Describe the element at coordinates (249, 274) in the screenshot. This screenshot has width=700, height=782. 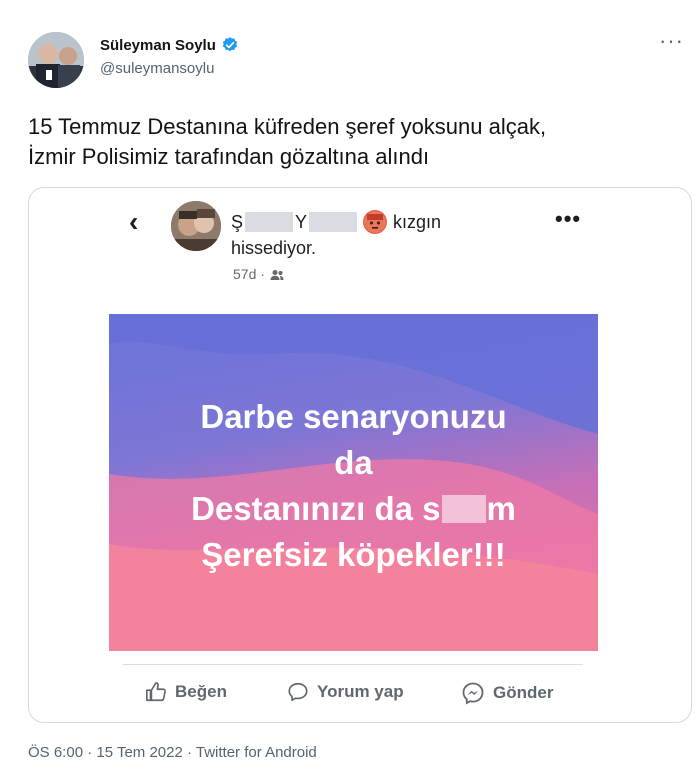
I see `fb-time-text: 57d ·` at that location.